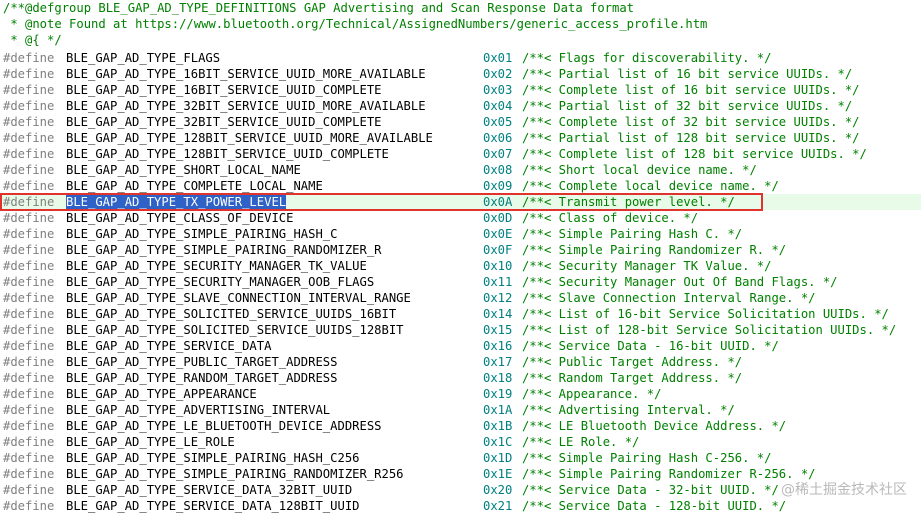 Image resolution: width=921 pixels, height=514 pixels. What do you see at coordinates (498, 490) in the screenshot?
I see `define-value: 0x20` at bounding box center [498, 490].